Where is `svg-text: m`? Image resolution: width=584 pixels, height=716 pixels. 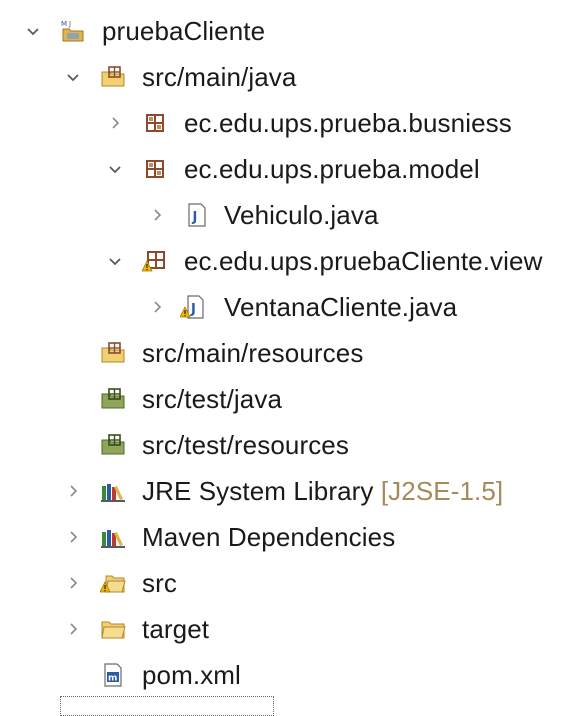 svg-text: m is located at coordinates (112, 679).